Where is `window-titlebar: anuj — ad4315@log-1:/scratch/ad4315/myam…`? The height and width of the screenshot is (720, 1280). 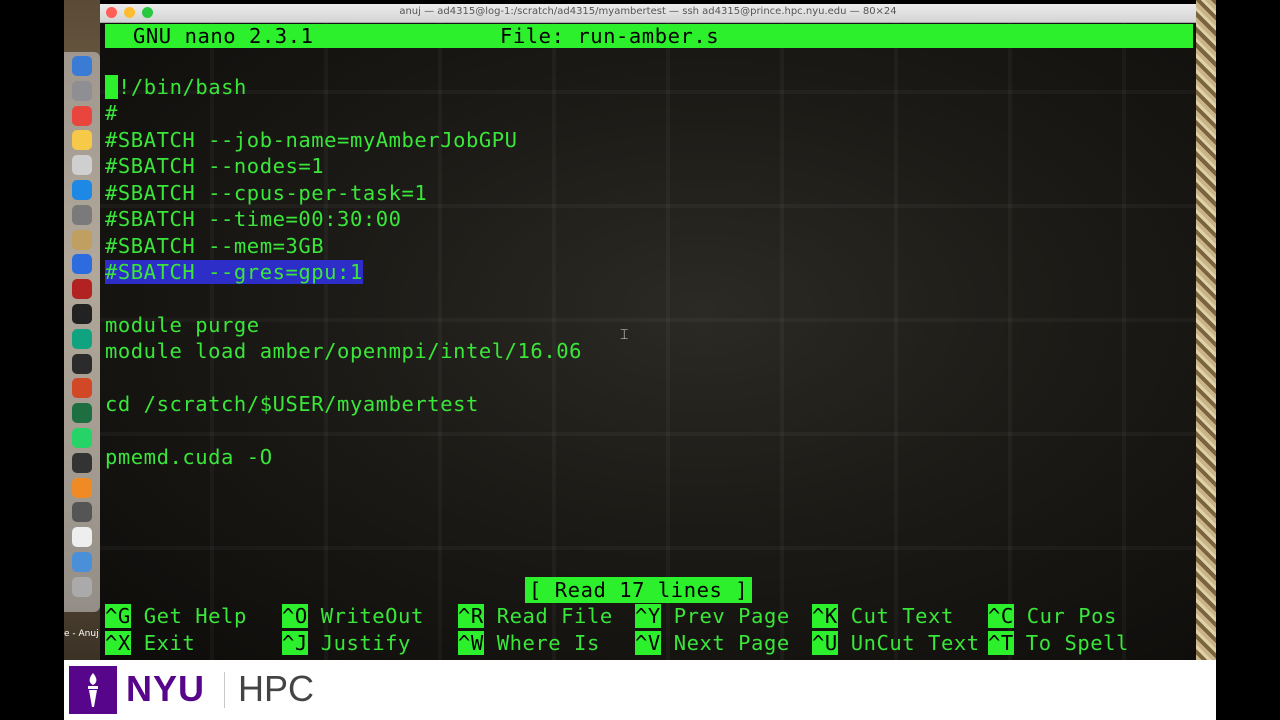 window-titlebar: anuj — ad4315@log-1:/scratch/ad4315/myam… is located at coordinates (648, 13).